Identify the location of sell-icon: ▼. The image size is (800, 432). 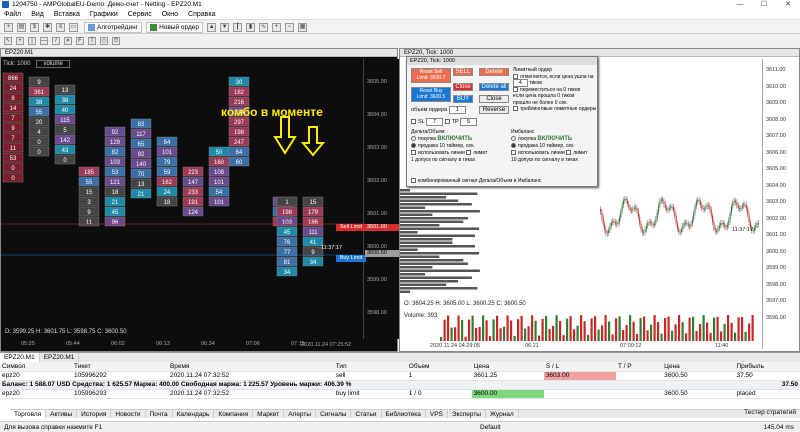
(225, 27).